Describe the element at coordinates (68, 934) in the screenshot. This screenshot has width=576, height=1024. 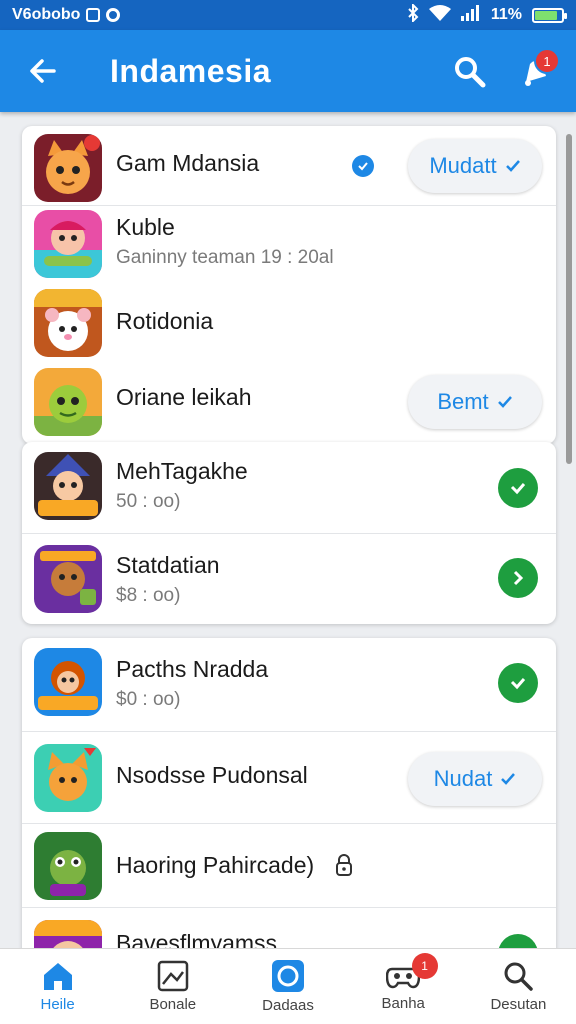
I see `cartoon-dog-icon` at that location.